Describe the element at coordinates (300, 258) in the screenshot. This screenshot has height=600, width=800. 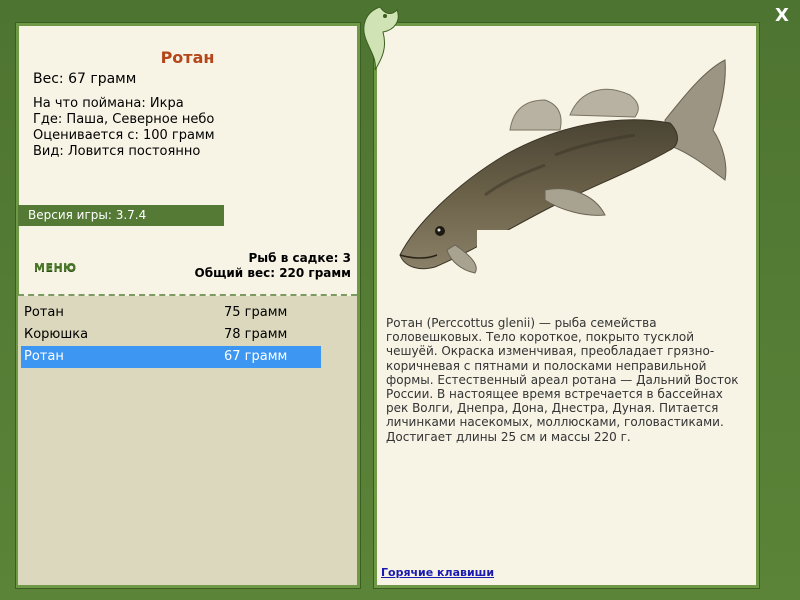
I see `fish-count: Рыб в садке: 3` at that location.